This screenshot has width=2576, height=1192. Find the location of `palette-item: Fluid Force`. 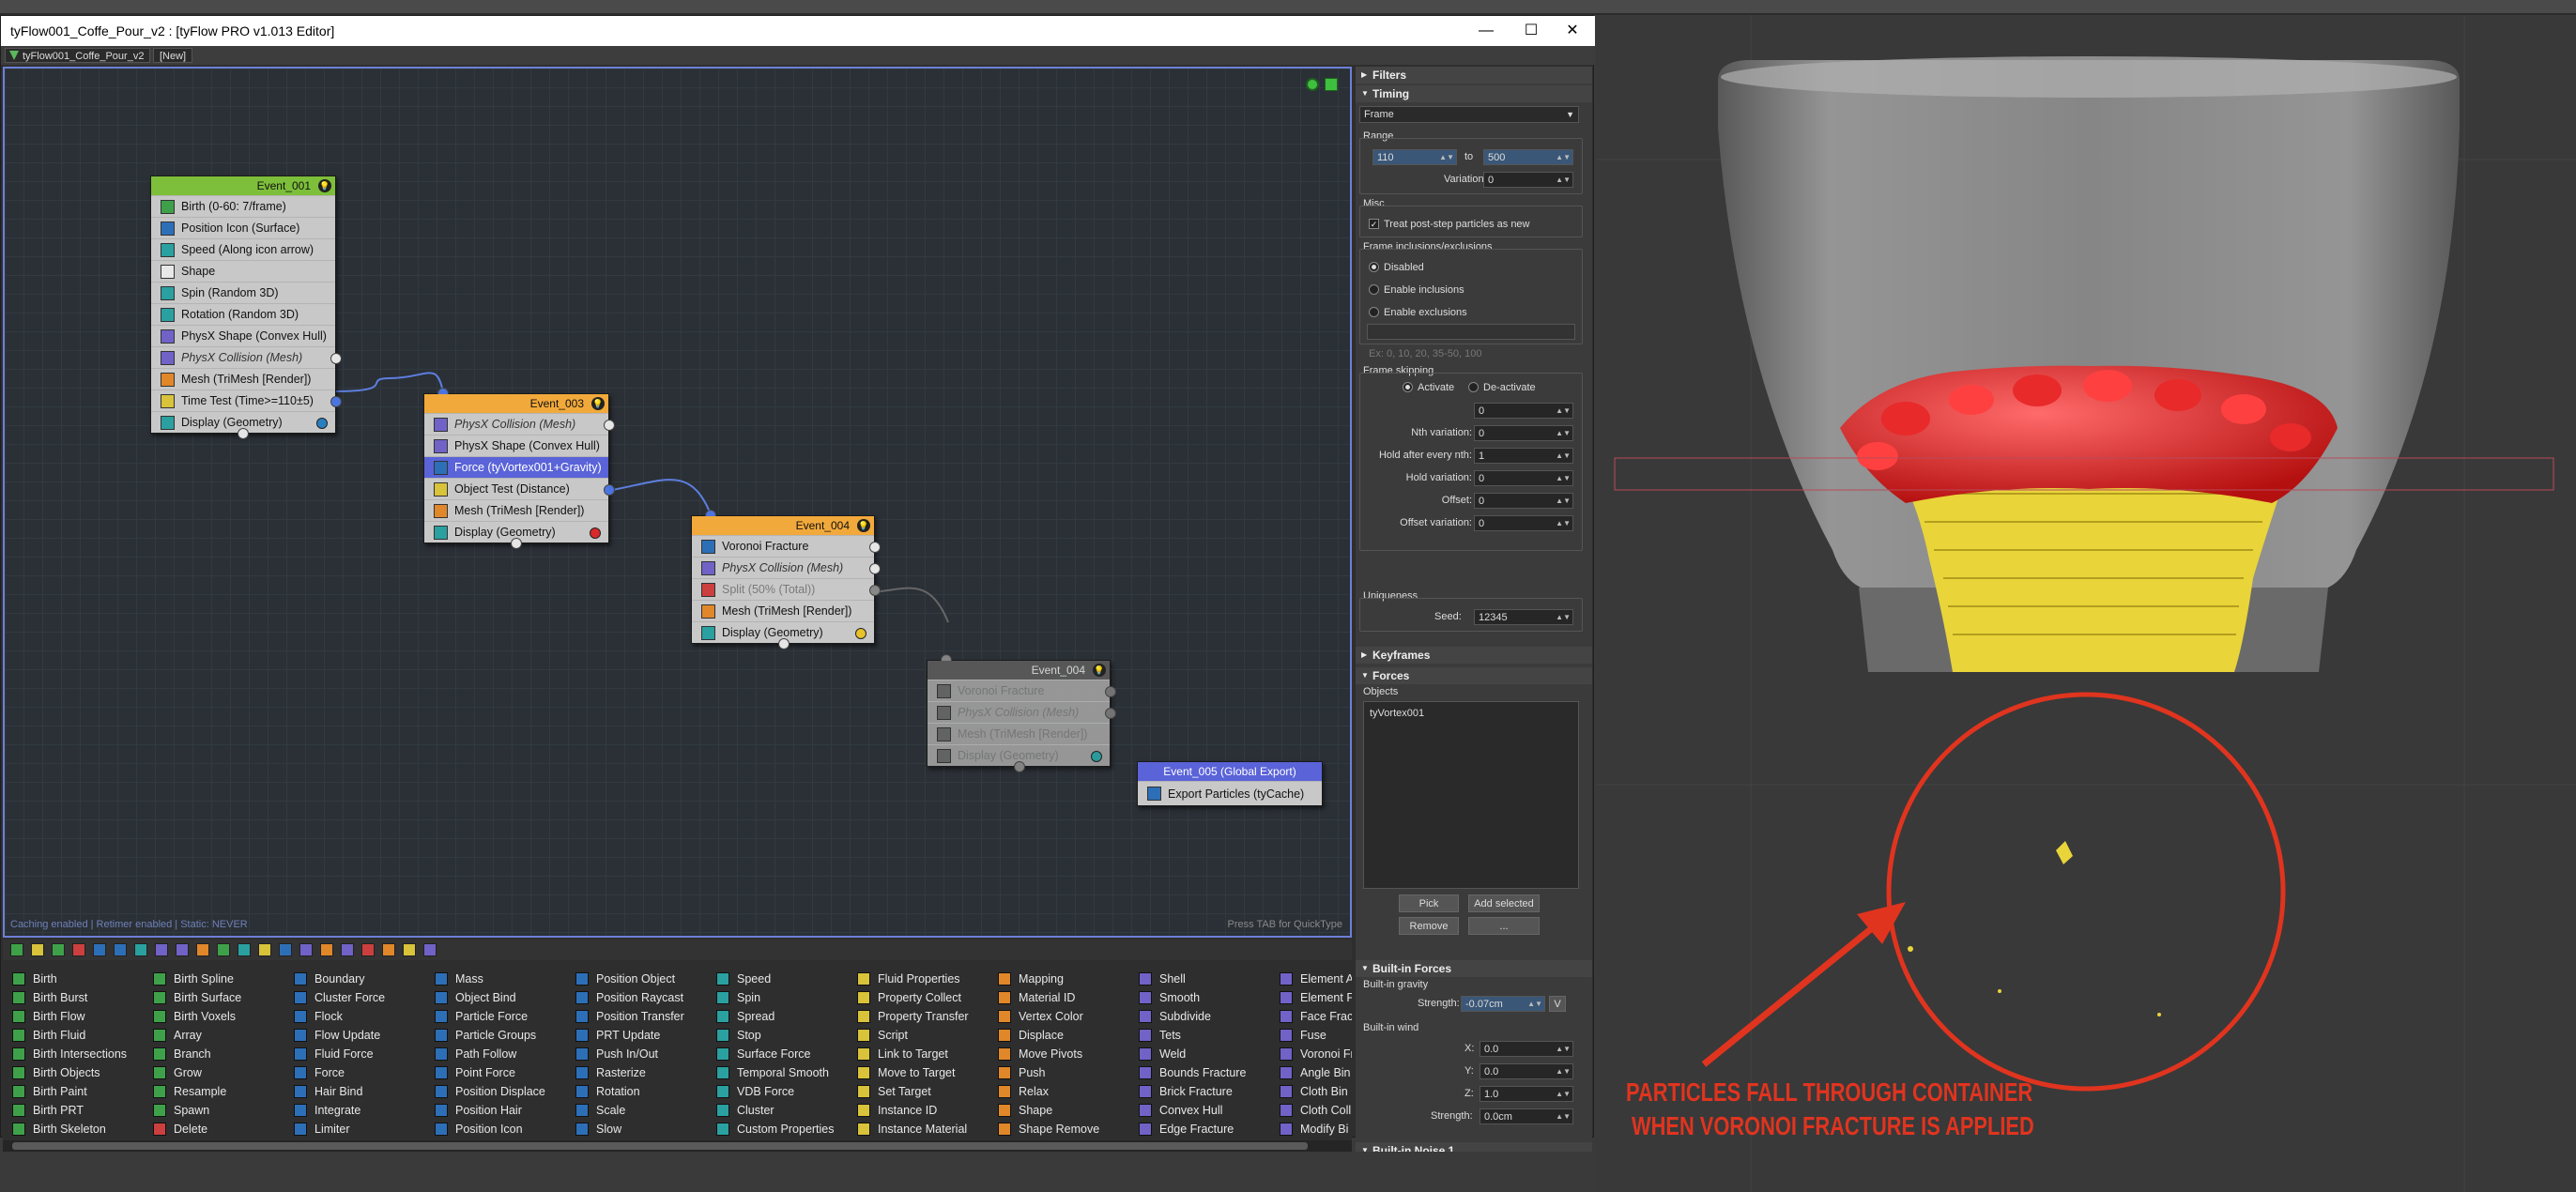

palette-item: Fluid Force is located at coordinates (338, 1054).